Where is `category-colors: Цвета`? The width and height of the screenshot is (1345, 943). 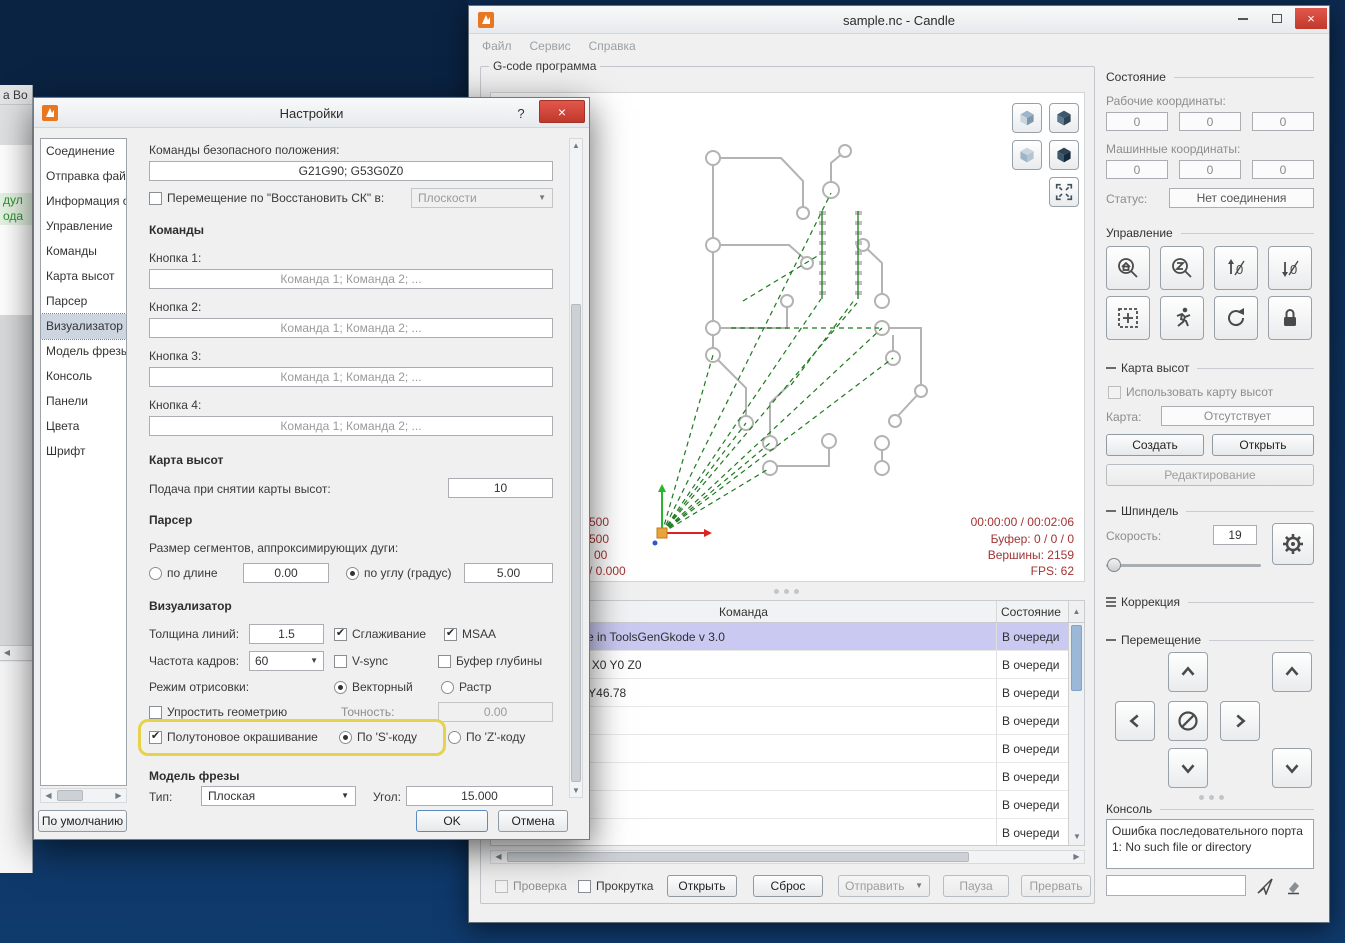
category-colors: Цвета is located at coordinates (83, 426).